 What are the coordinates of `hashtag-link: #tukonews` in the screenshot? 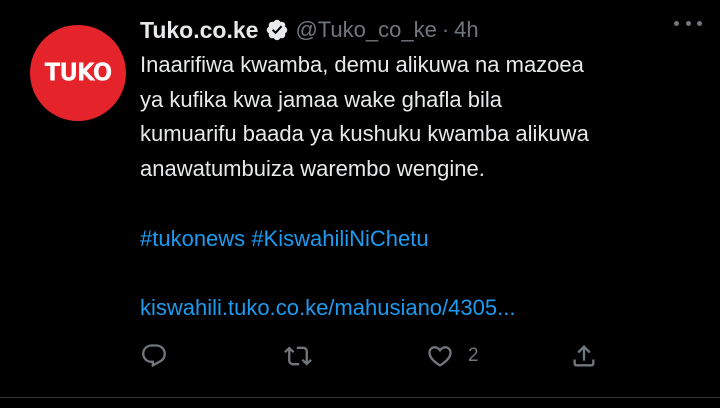 It's located at (192, 238).